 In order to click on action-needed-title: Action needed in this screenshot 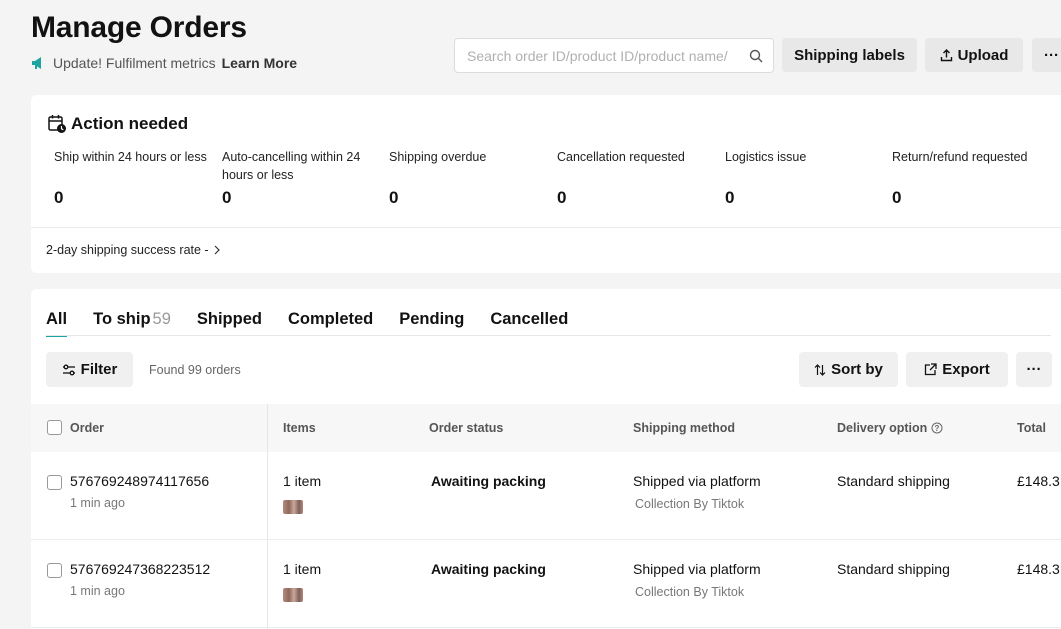, I will do `click(117, 124)`.